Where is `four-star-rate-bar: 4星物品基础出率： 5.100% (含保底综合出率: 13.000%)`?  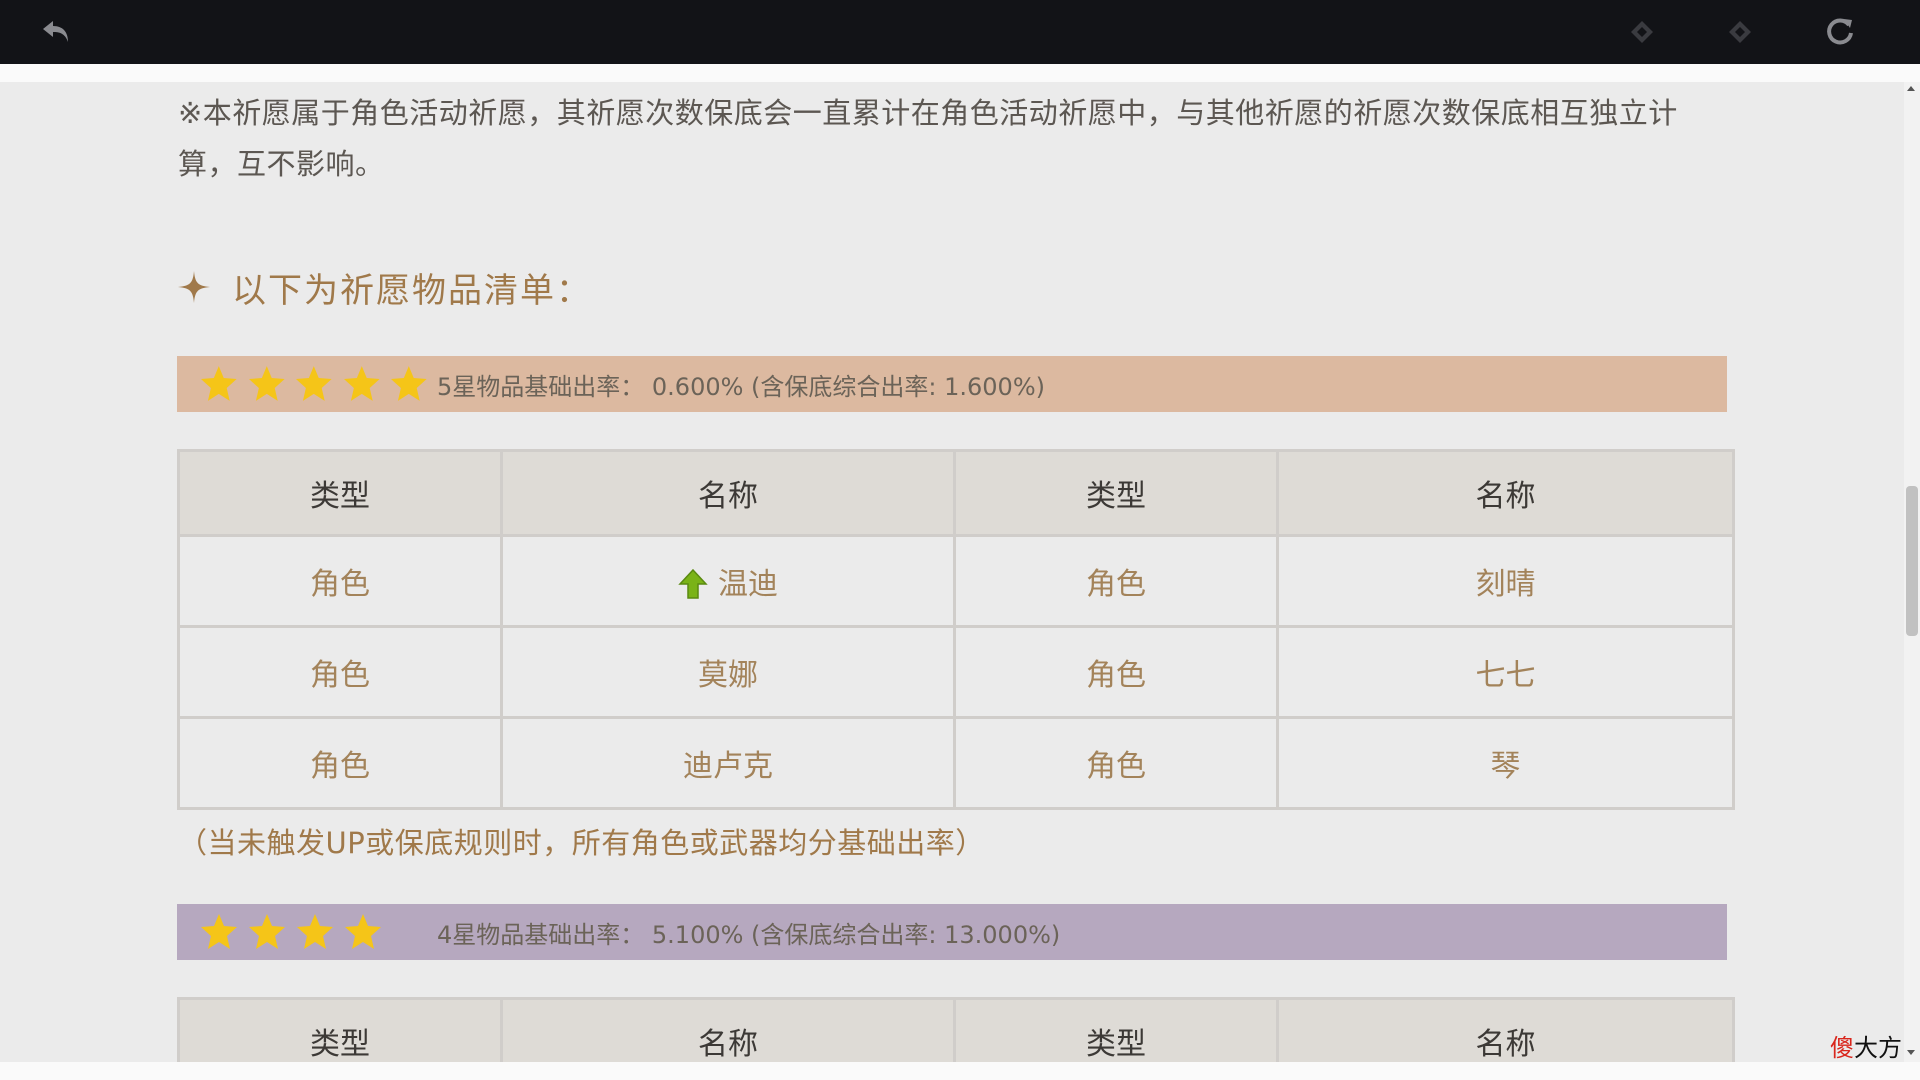 four-star-rate-bar: 4星物品基础出率： 5.100% (含保底综合出率: 13.000%) is located at coordinates (952, 932).